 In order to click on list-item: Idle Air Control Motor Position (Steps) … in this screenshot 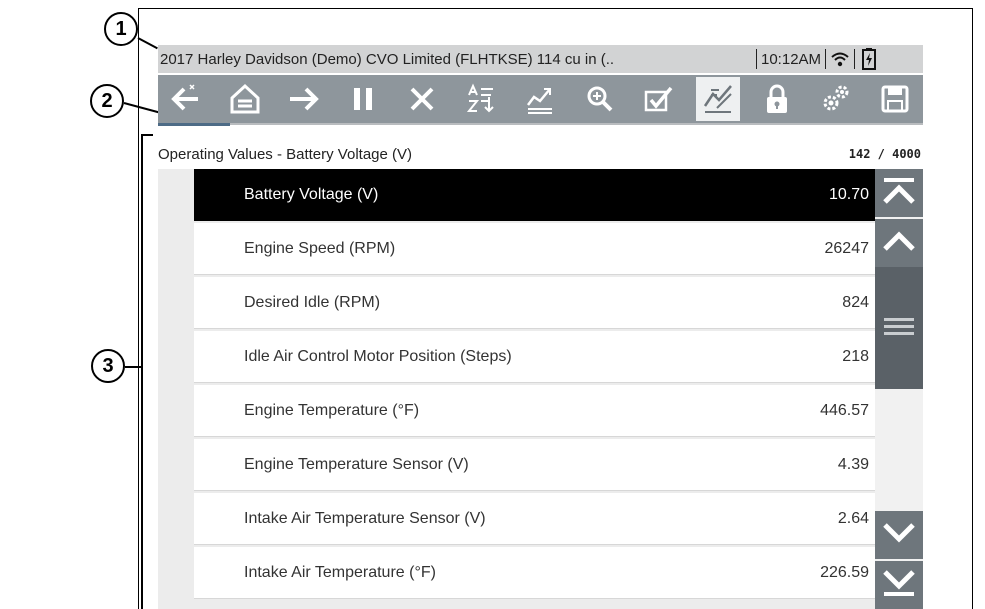, I will do `click(534, 357)`.